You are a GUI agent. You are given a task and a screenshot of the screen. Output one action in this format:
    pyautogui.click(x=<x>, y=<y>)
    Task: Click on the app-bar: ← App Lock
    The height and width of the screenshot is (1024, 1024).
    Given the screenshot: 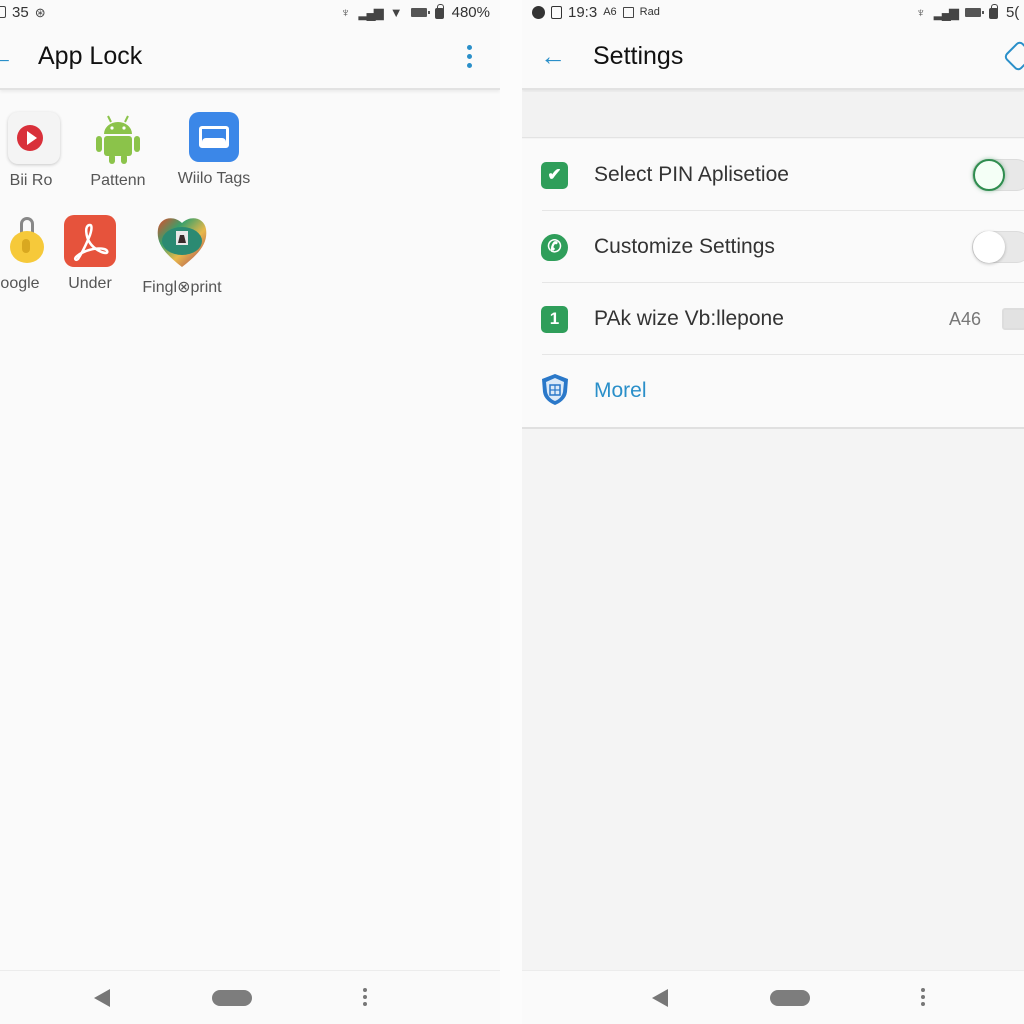 What is the action you would take?
    pyautogui.click(x=250, y=57)
    